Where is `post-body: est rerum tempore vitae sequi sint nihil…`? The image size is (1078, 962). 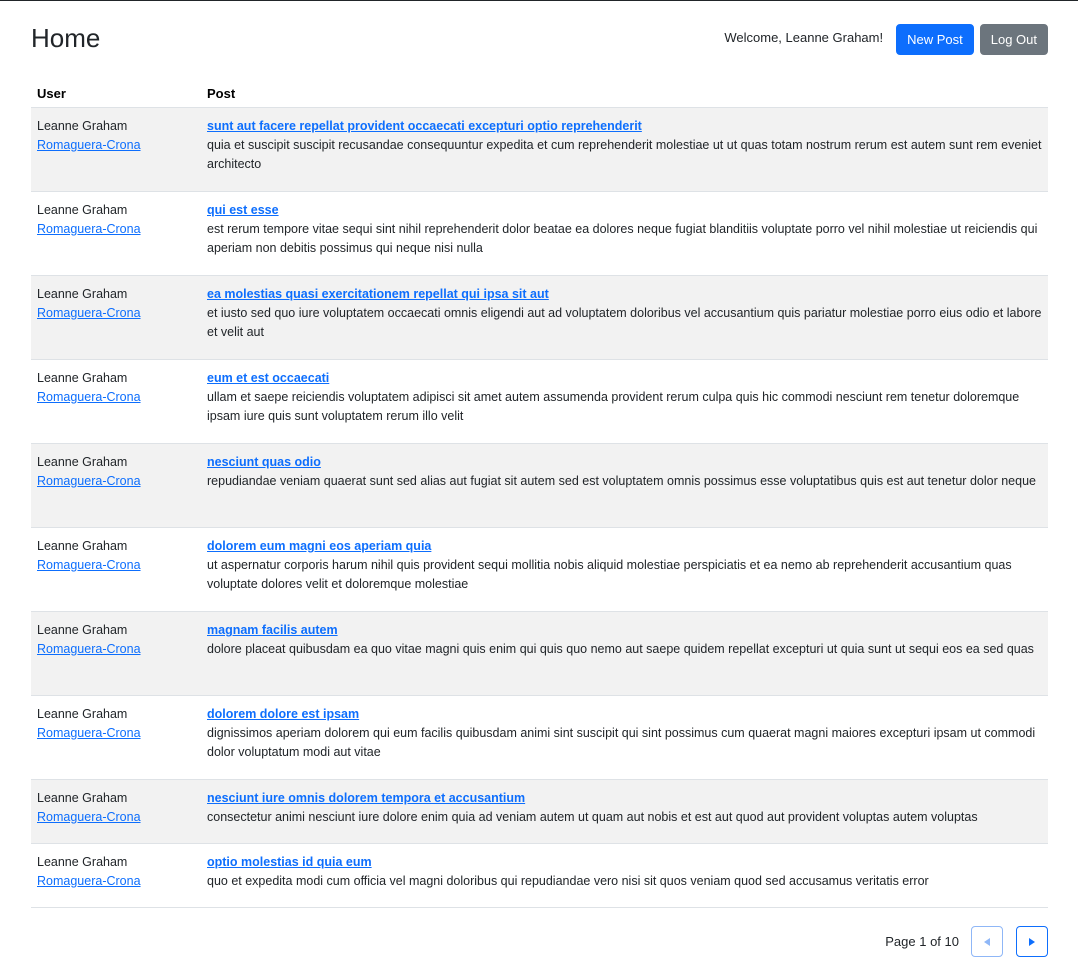
post-body: est rerum tempore vitae sequi sint nihil… is located at coordinates (622, 238).